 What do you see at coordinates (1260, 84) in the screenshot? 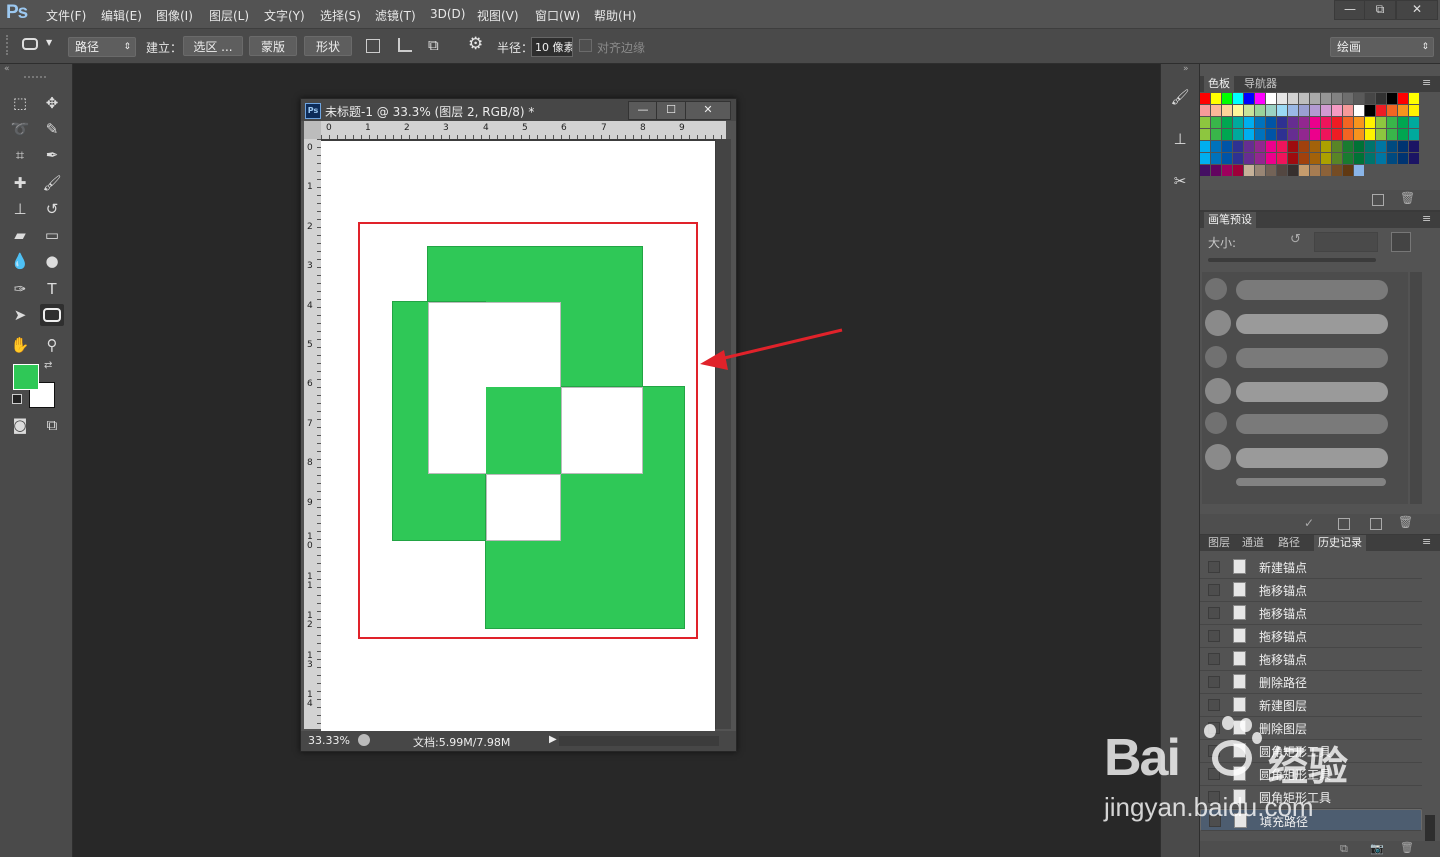
I see `tab-navigator: 导航器` at bounding box center [1260, 84].